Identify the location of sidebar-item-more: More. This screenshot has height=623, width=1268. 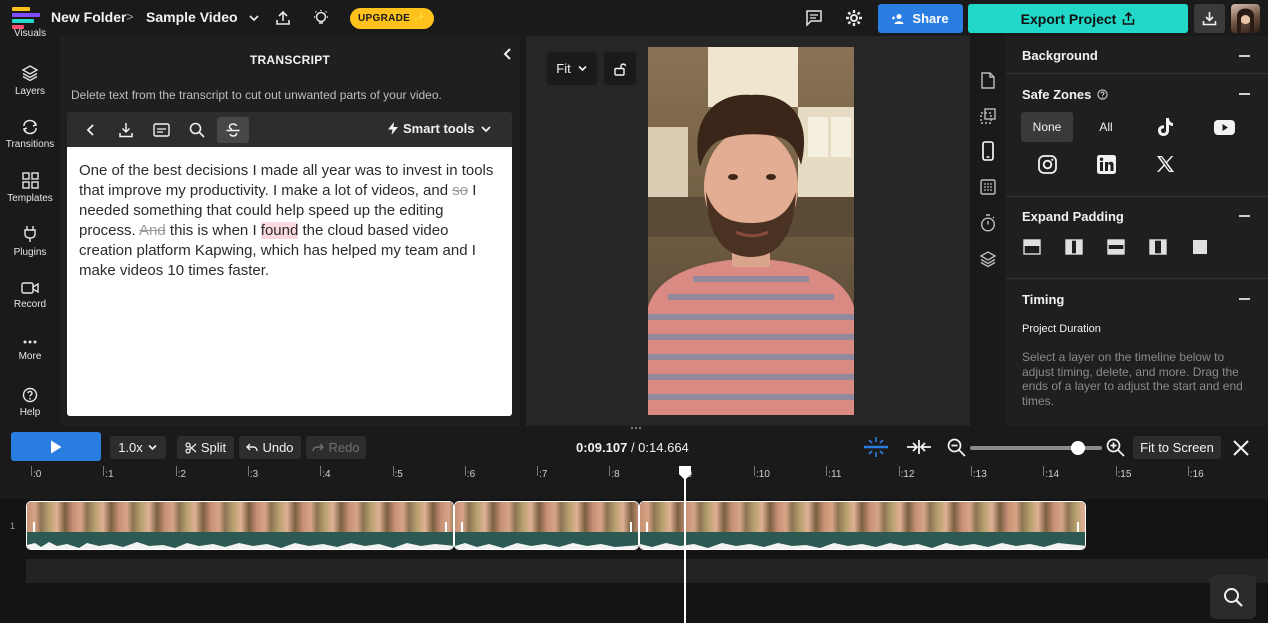
(30, 349).